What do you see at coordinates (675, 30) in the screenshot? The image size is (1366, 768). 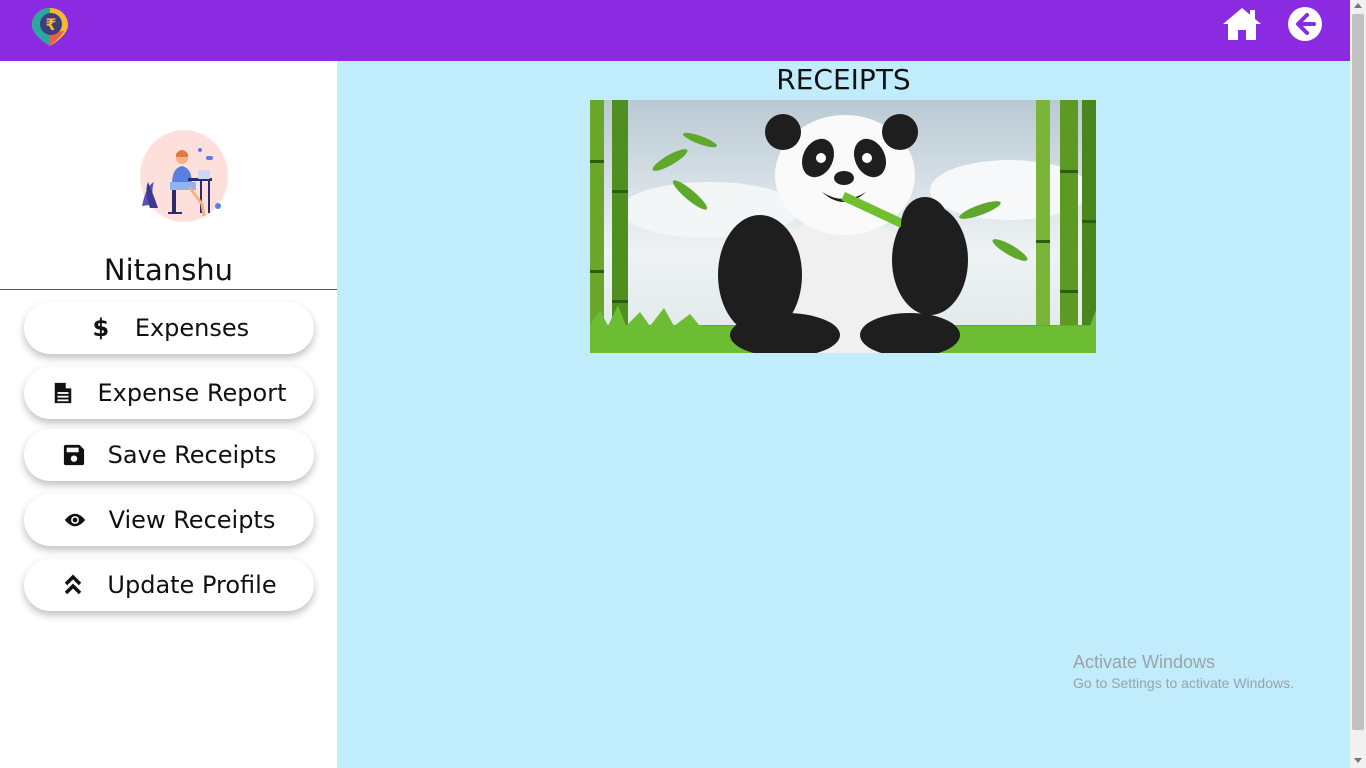 I see `top-navbar: ₹` at bounding box center [675, 30].